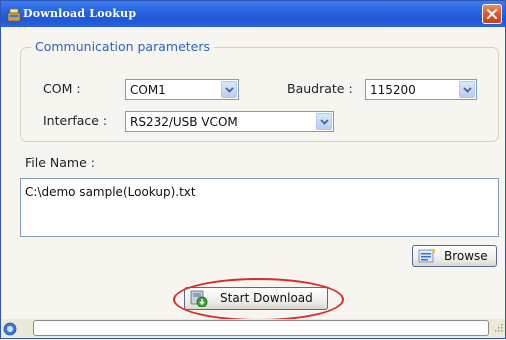 The width and height of the screenshot is (506, 340). I want to click on start-download-label: Start Download, so click(266, 298).